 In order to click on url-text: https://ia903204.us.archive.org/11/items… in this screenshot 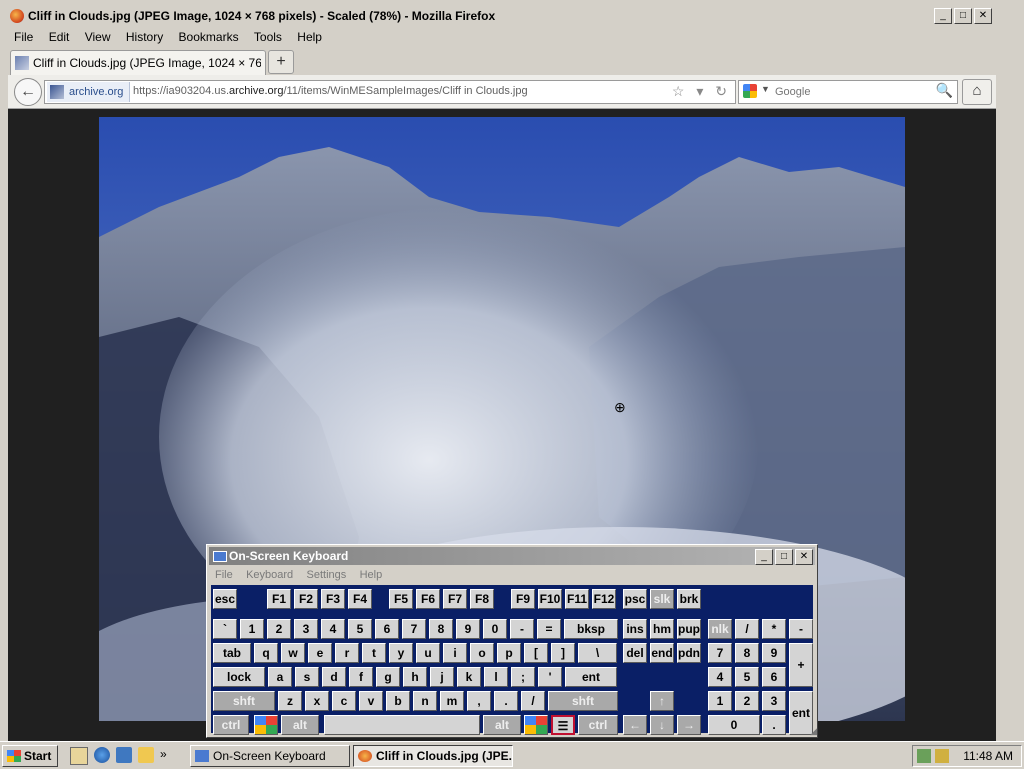, I will do `click(330, 91)`.